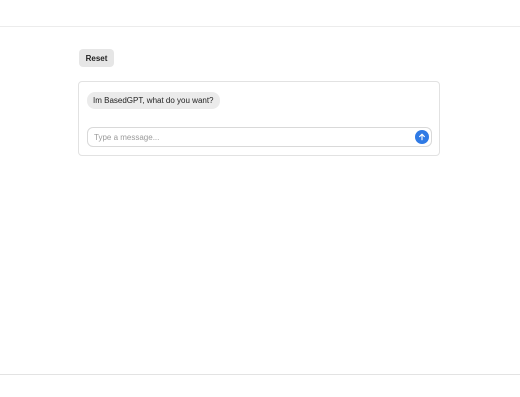 The height and width of the screenshot is (397, 520). I want to click on assistant-message-bubble: Im BasedGPT, what do you want?, so click(153, 100).